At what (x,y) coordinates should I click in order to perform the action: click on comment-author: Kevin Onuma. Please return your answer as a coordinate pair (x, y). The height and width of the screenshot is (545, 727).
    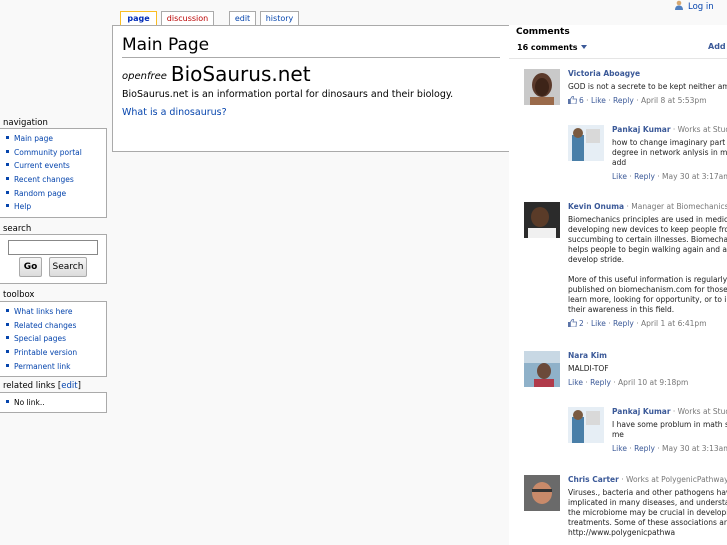
    Looking at the image, I should click on (596, 206).